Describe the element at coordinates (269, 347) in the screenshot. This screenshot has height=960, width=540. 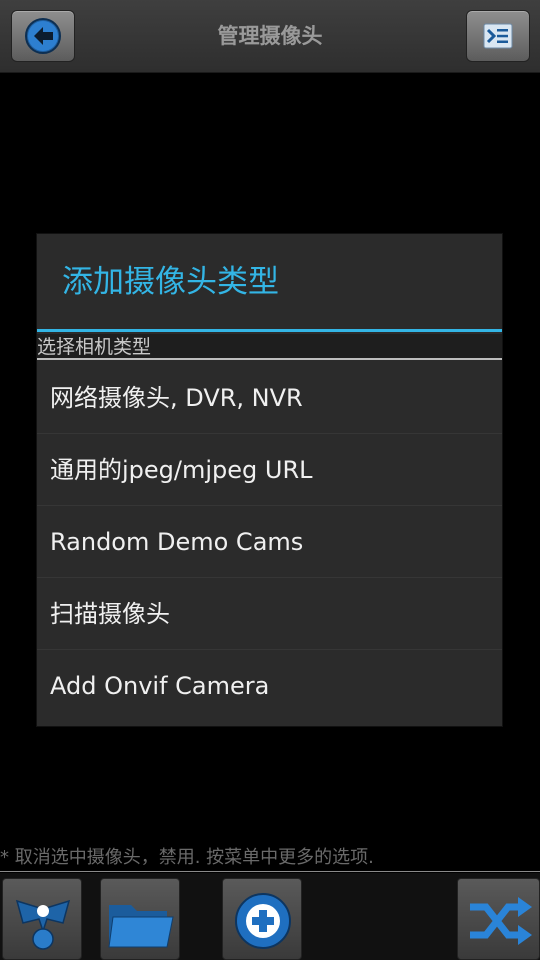
I see `section-header: 选择相机类型` at that location.